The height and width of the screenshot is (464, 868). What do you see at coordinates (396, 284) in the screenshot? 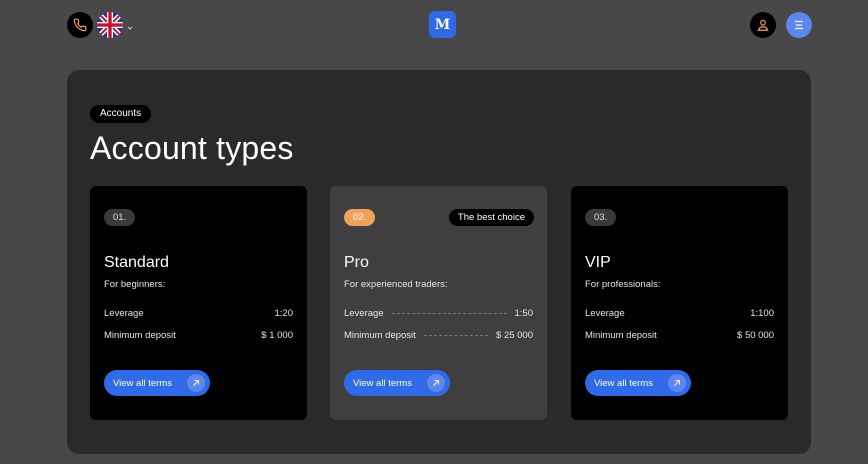
I see `card-subtitle: For experienced traders:` at bounding box center [396, 284].